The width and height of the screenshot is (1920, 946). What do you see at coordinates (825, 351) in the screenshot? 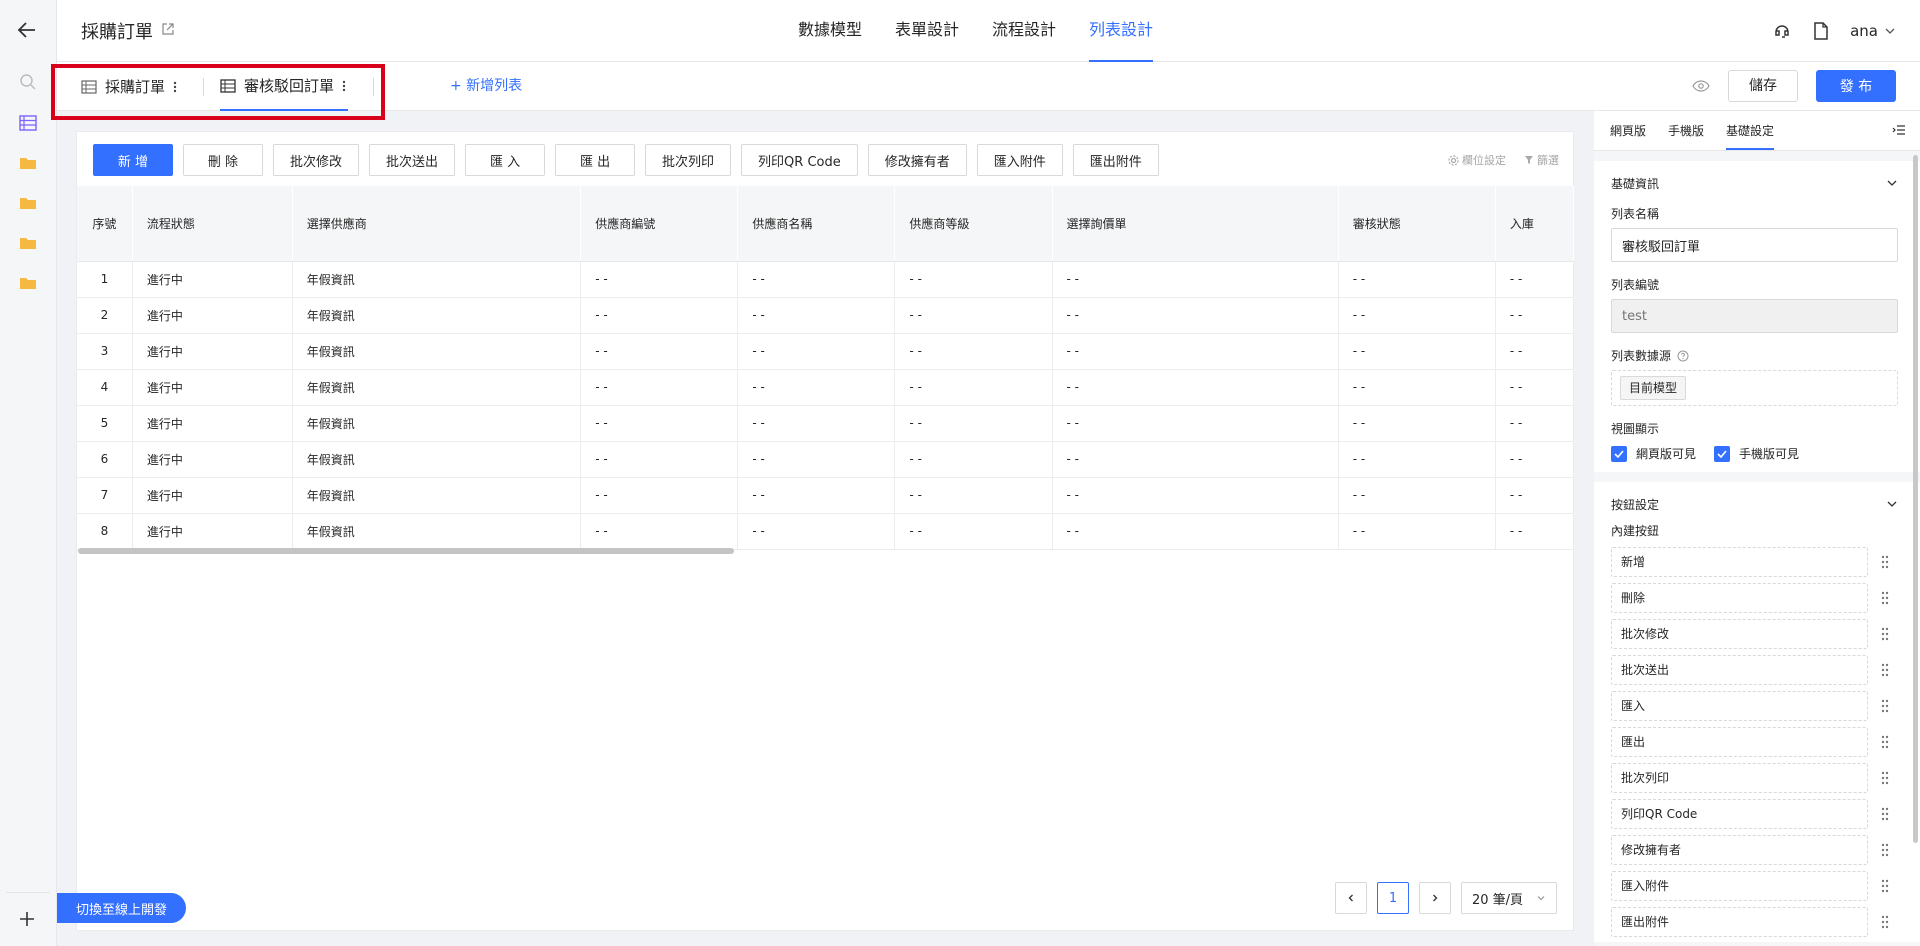
I see `table-row: 3 進行中 年假資訊 - -- -- -- -- -- -` at bounding box center [825, 351].